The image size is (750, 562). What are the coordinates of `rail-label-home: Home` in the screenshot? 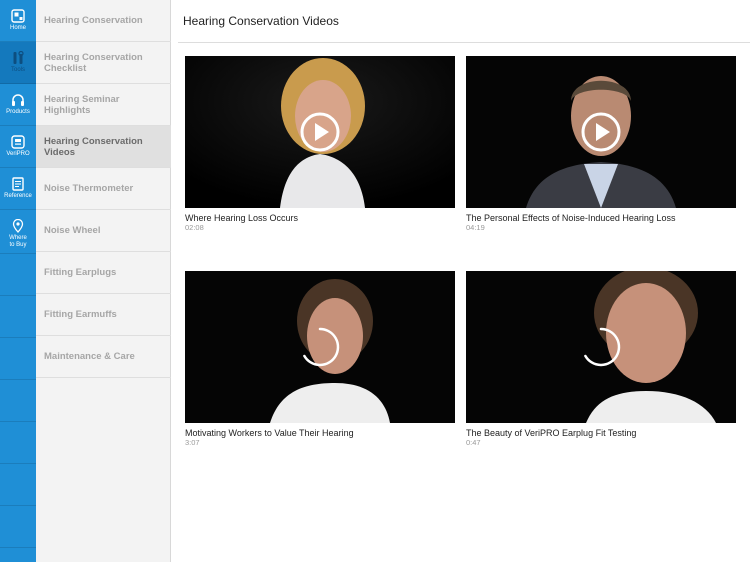 It's located at (17, 28).